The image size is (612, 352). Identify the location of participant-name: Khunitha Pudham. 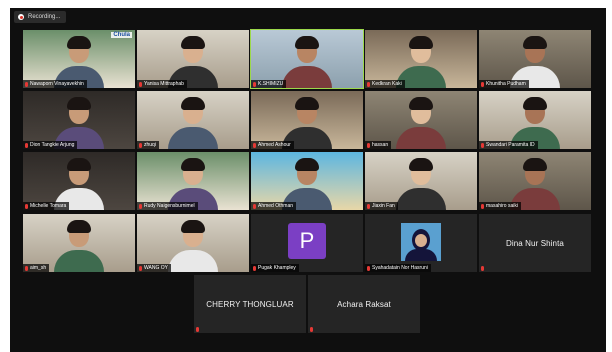
(506, 84).